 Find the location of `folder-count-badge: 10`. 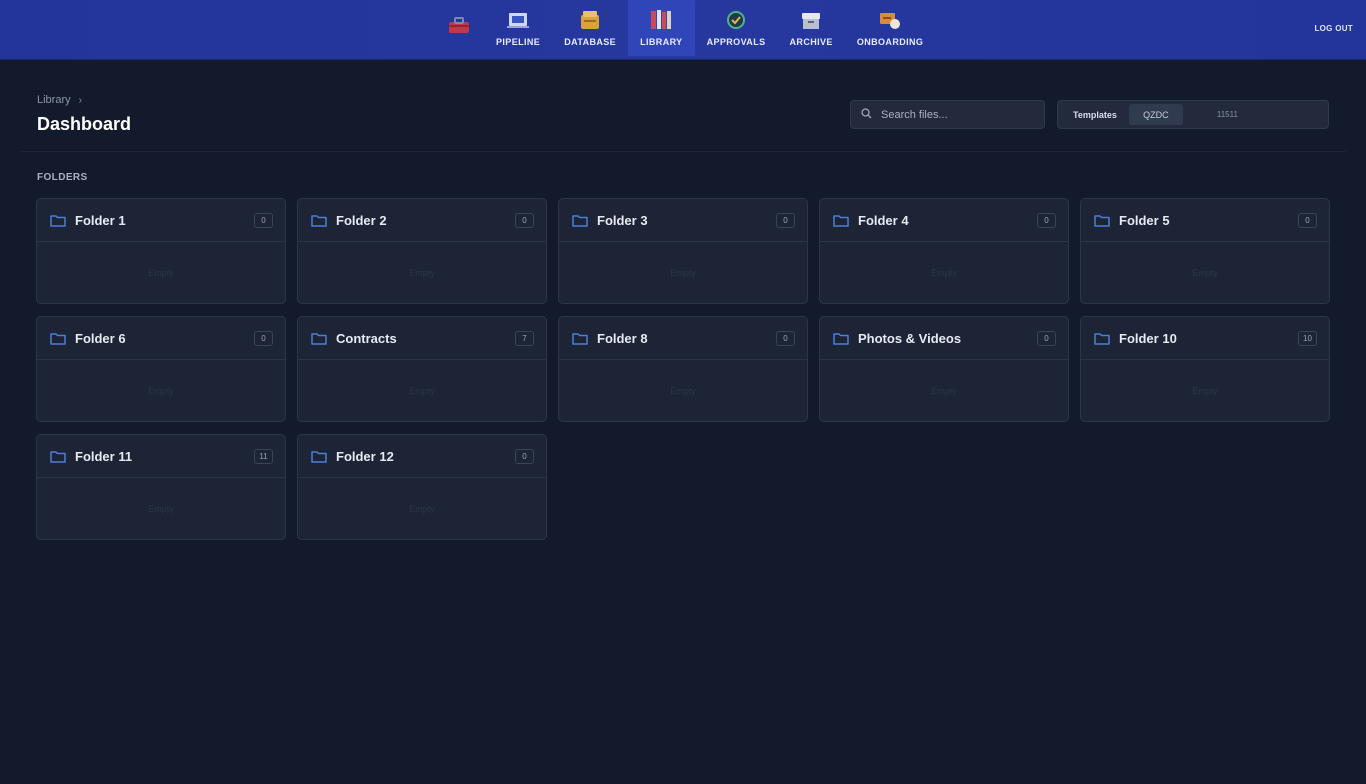

folder-count-badge: 10 is located at coordinates (1307, 338).